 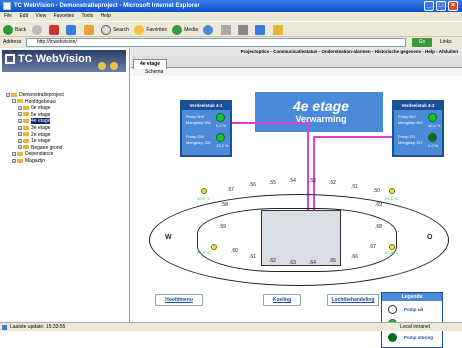 I want to click on star-icon, so click(x=139, y=29).